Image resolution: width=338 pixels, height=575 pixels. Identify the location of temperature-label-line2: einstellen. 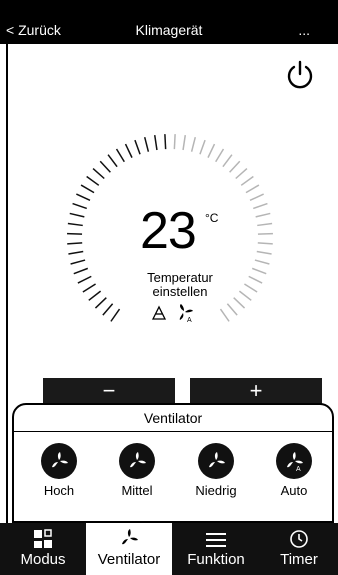
(180, 291).